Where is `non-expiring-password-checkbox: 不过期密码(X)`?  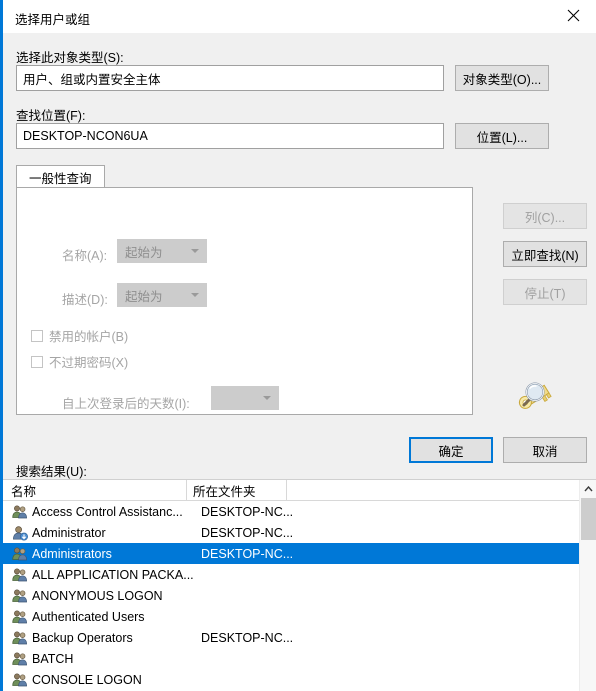
non-expiring-password-checkbox: 不过期密码(X) is located at coordinates (79, 361).